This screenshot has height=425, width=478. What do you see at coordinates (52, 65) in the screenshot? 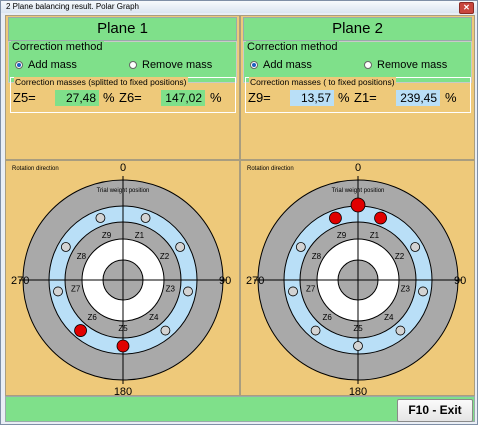
I see `plane1-add-mass-label: Add mass` at bounding box center [52, 65].